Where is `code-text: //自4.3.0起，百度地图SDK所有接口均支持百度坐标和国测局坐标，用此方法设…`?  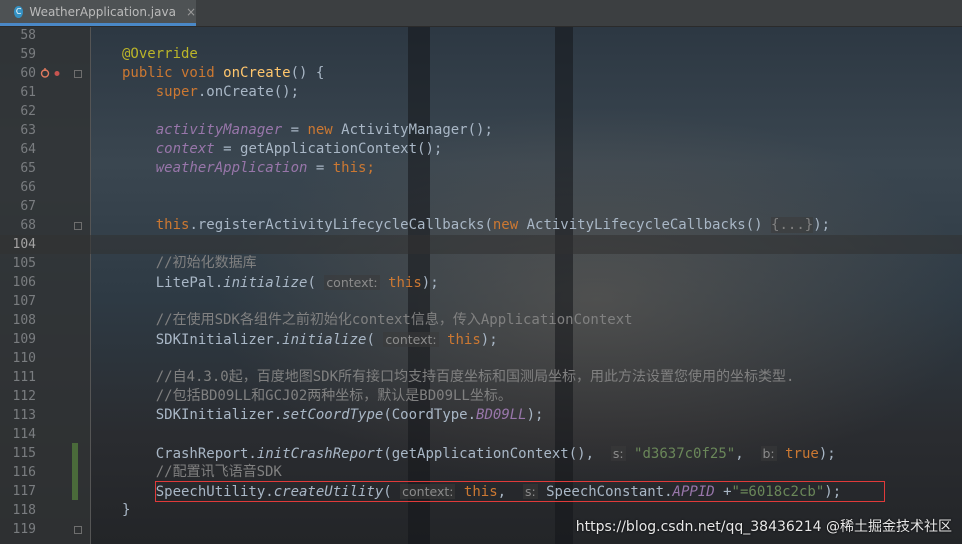
code-text: //自4.3.0起，百度地图SDK所有接口均支持百度坐标和国测局坐标，用此方法设… is located at coordinates (458, 377).